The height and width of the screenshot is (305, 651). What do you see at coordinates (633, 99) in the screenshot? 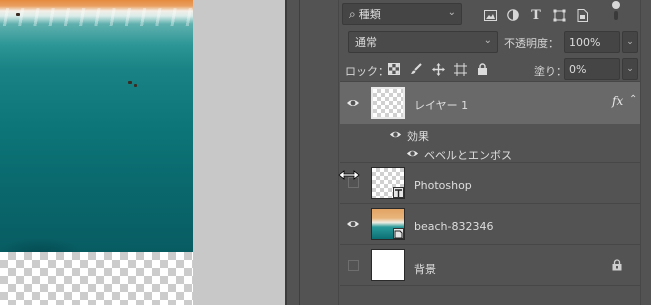
I see `chevron-up-icon: ⌃` at bounding box center [633, 99].